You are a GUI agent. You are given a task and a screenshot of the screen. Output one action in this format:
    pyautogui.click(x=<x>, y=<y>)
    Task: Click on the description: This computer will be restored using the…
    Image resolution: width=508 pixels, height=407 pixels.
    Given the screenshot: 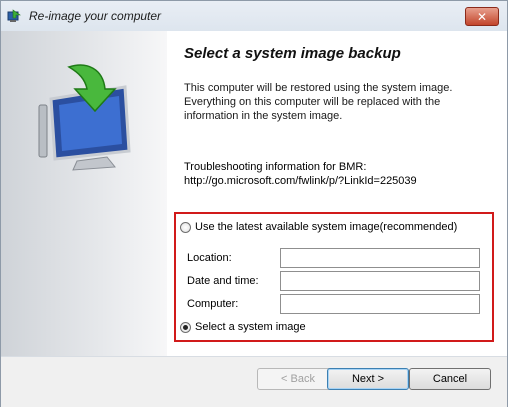 What is the action you would take?
    pyautogui.click(x=334, y=102)
    